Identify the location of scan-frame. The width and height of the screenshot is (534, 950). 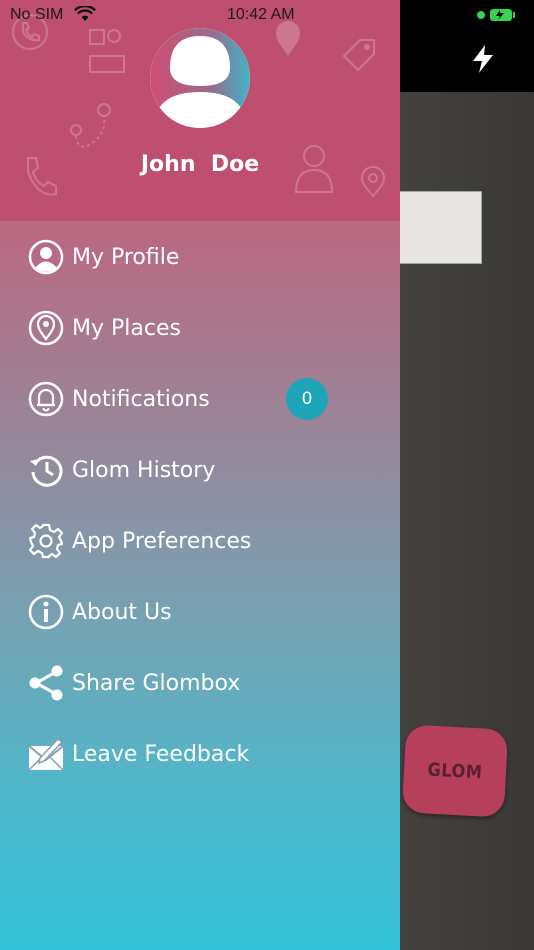
(439, 227).